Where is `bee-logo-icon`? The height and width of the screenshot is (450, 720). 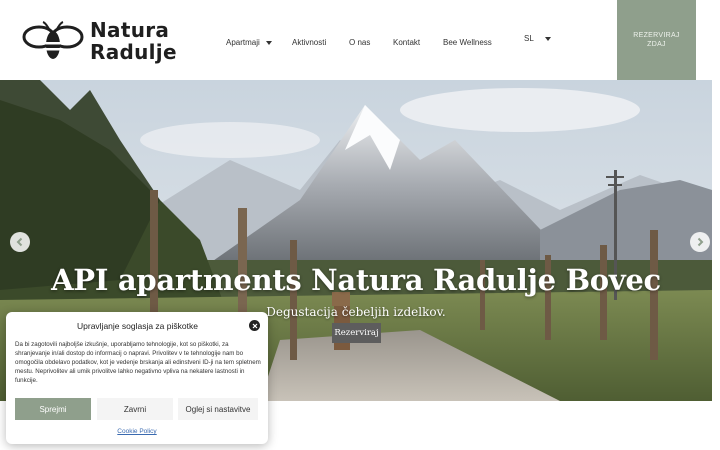 bee-logo-icon is located at coordinates (53, 40).